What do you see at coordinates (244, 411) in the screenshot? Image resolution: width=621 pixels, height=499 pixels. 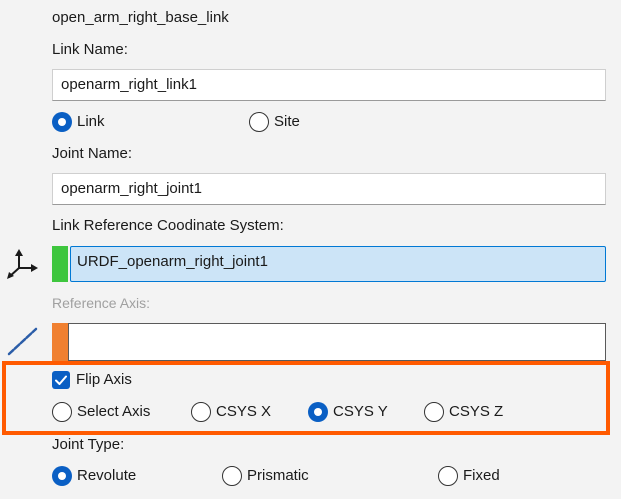 I see `radio-csys-x-label: CSYS X` at bounding box center [244, 411].